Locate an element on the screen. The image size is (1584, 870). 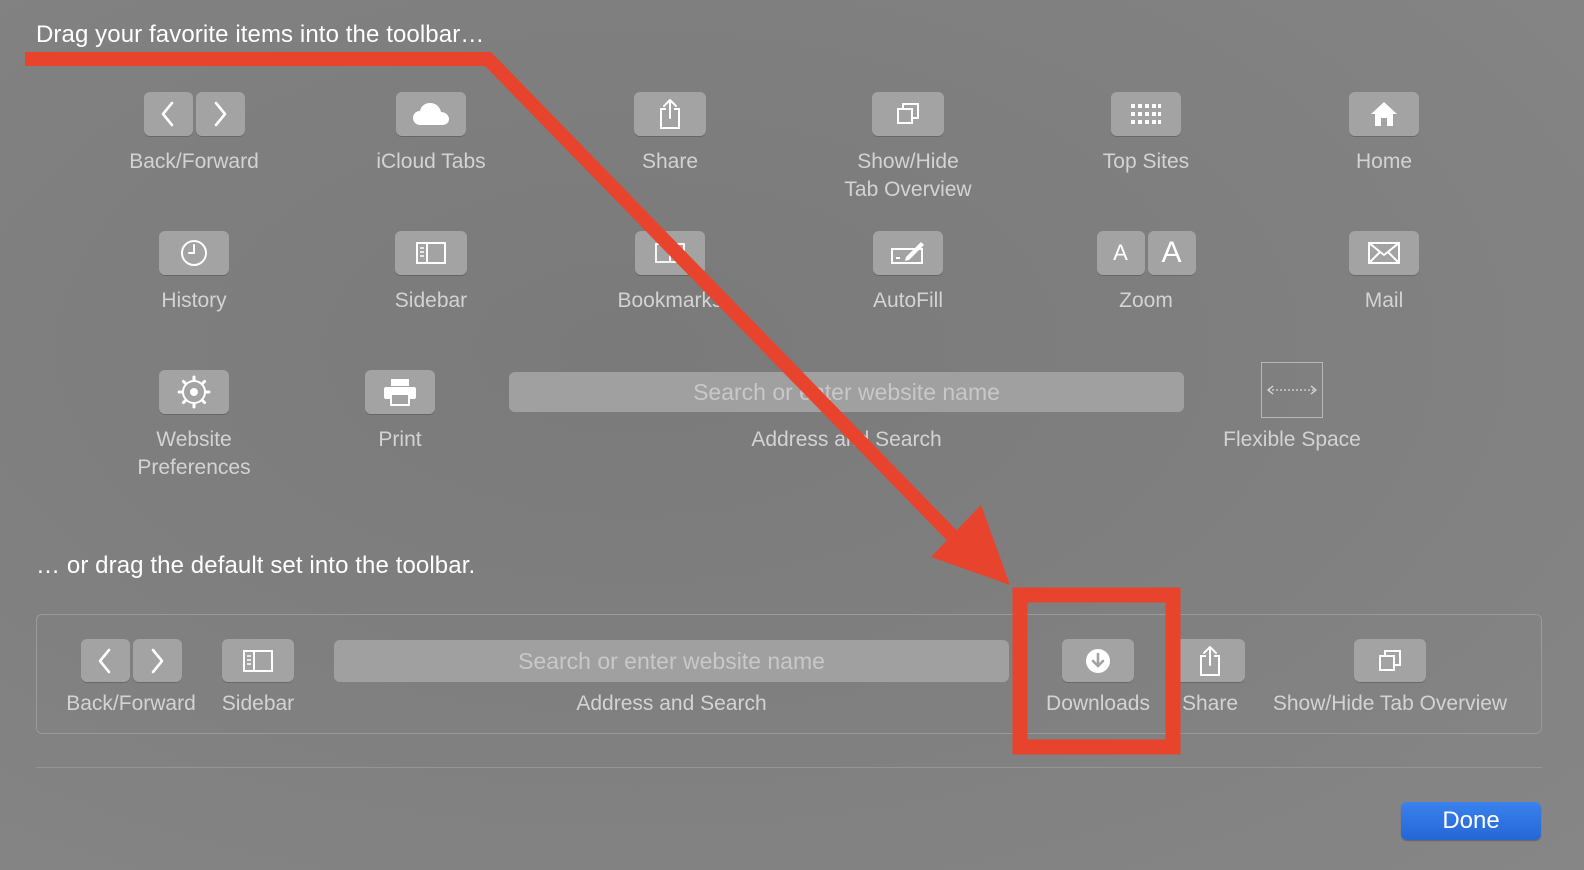
clock-icon is located at coordinates (194, 253).